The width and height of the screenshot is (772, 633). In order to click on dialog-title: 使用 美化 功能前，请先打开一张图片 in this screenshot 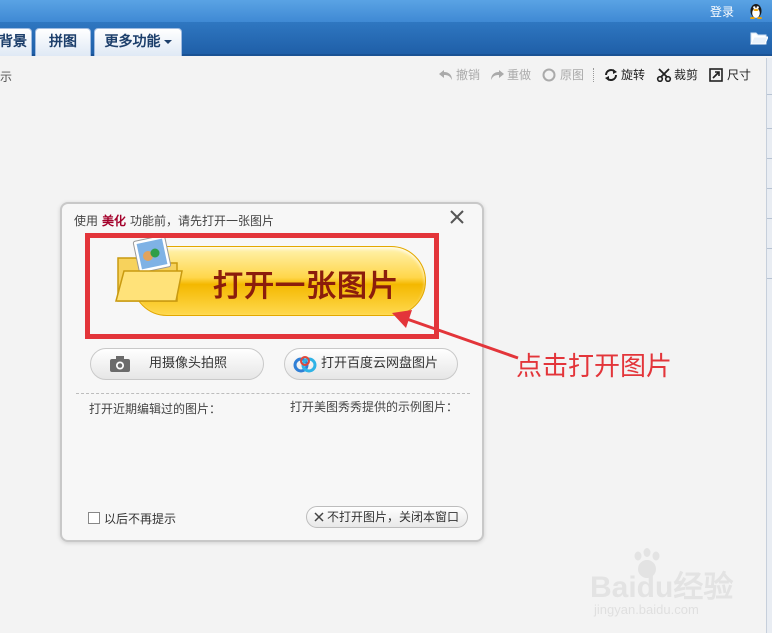, I will do `click(174, 220)`.